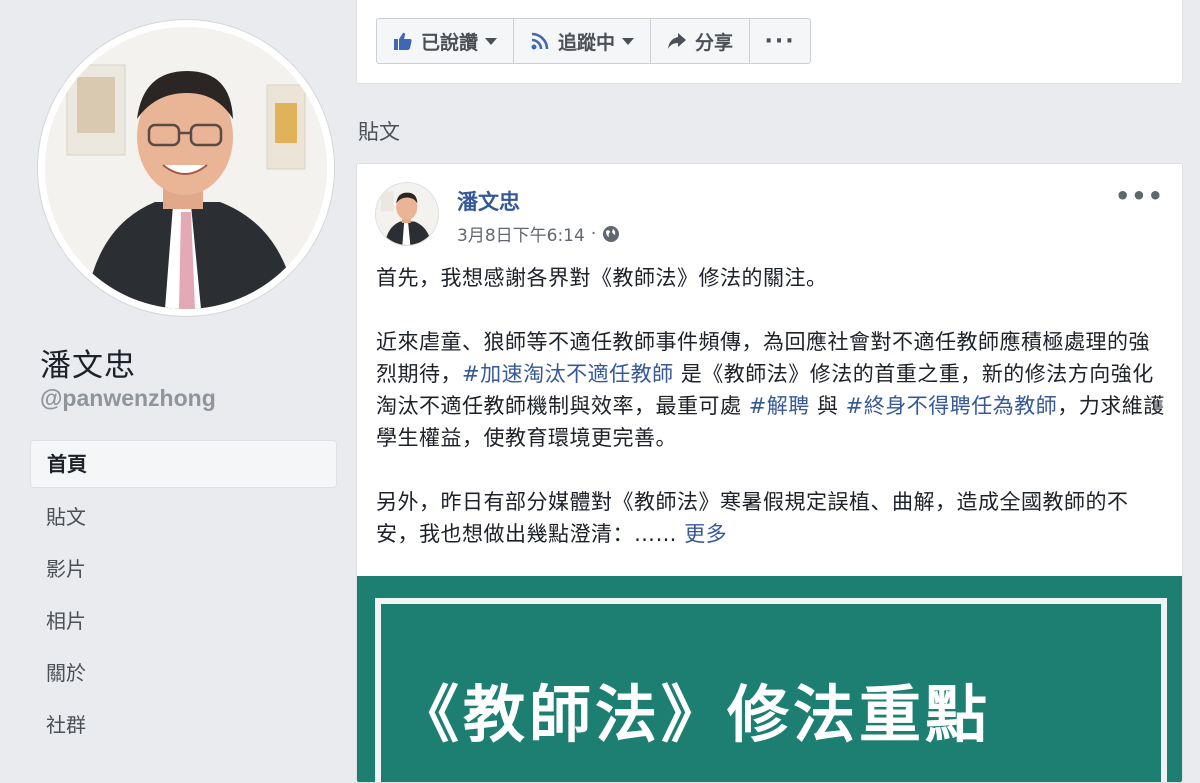  What do you see at coordinates (779, 406) in the screenshot?
I see `hashtag-link: #解聘` at bounding box center [779, 406].